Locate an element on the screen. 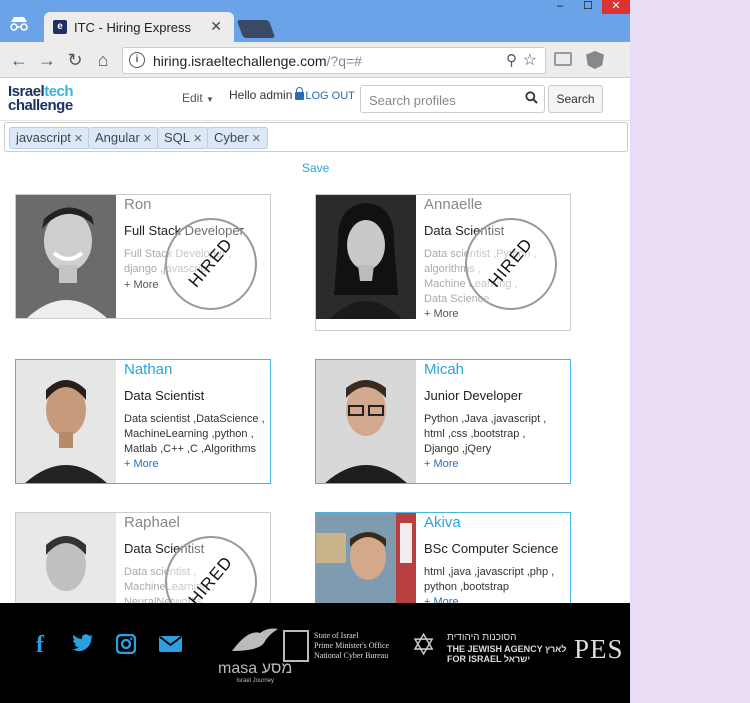 The image size is (750, 703). skills-line: python ,bootstrap is located at coordinates (467, 587).